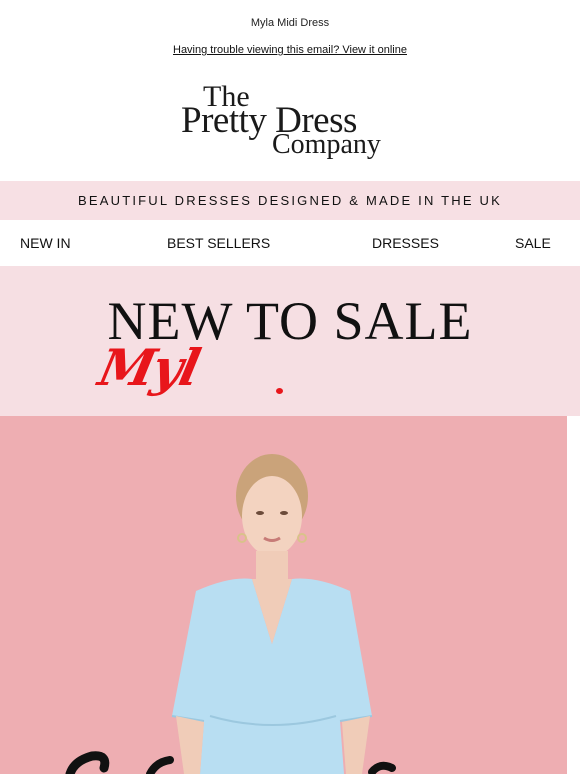  What do you see at coordinates (326, 144) in the screenshot?
I see `logo-line-company: Company` at bounding box center [326, 144].